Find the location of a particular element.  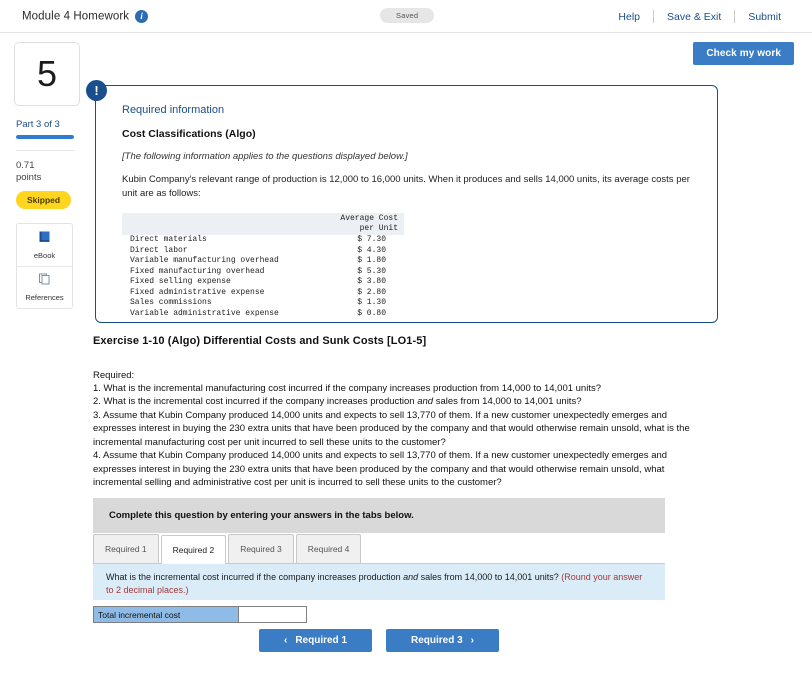

tab-required-3: Required 3 is located at coordinates (261, 548).